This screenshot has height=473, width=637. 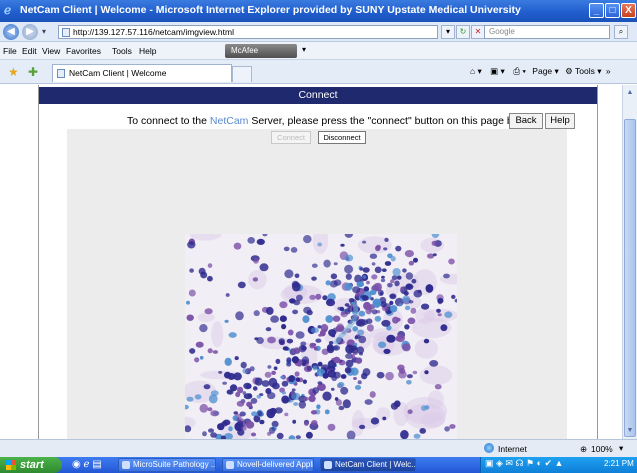 What do you see at coordinates (547, 32) in the screenshot?
I see `search-input: Google` at bounding box center [547, 32].